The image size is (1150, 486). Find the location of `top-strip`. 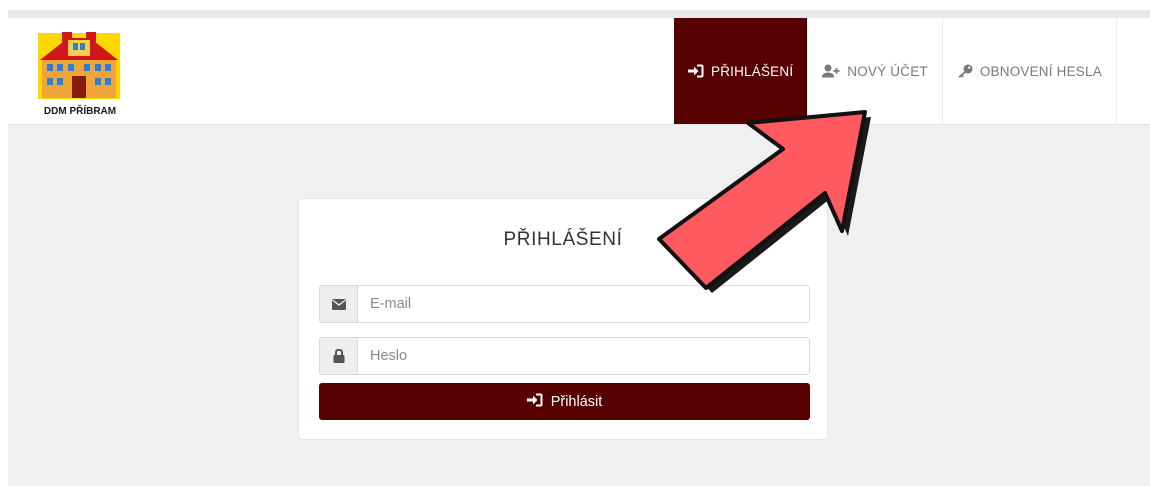

top-strip is located at coordinates (579, 14).